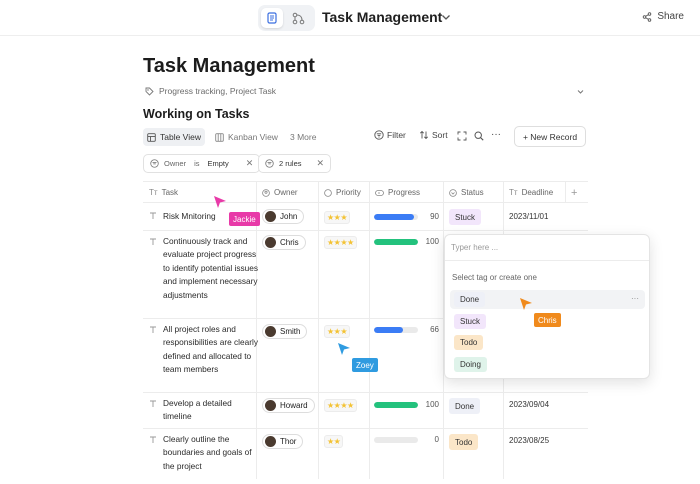 The width and height of the screenshot is (700, 484). I want to click on sort-button: Sort, so click(433, 135).